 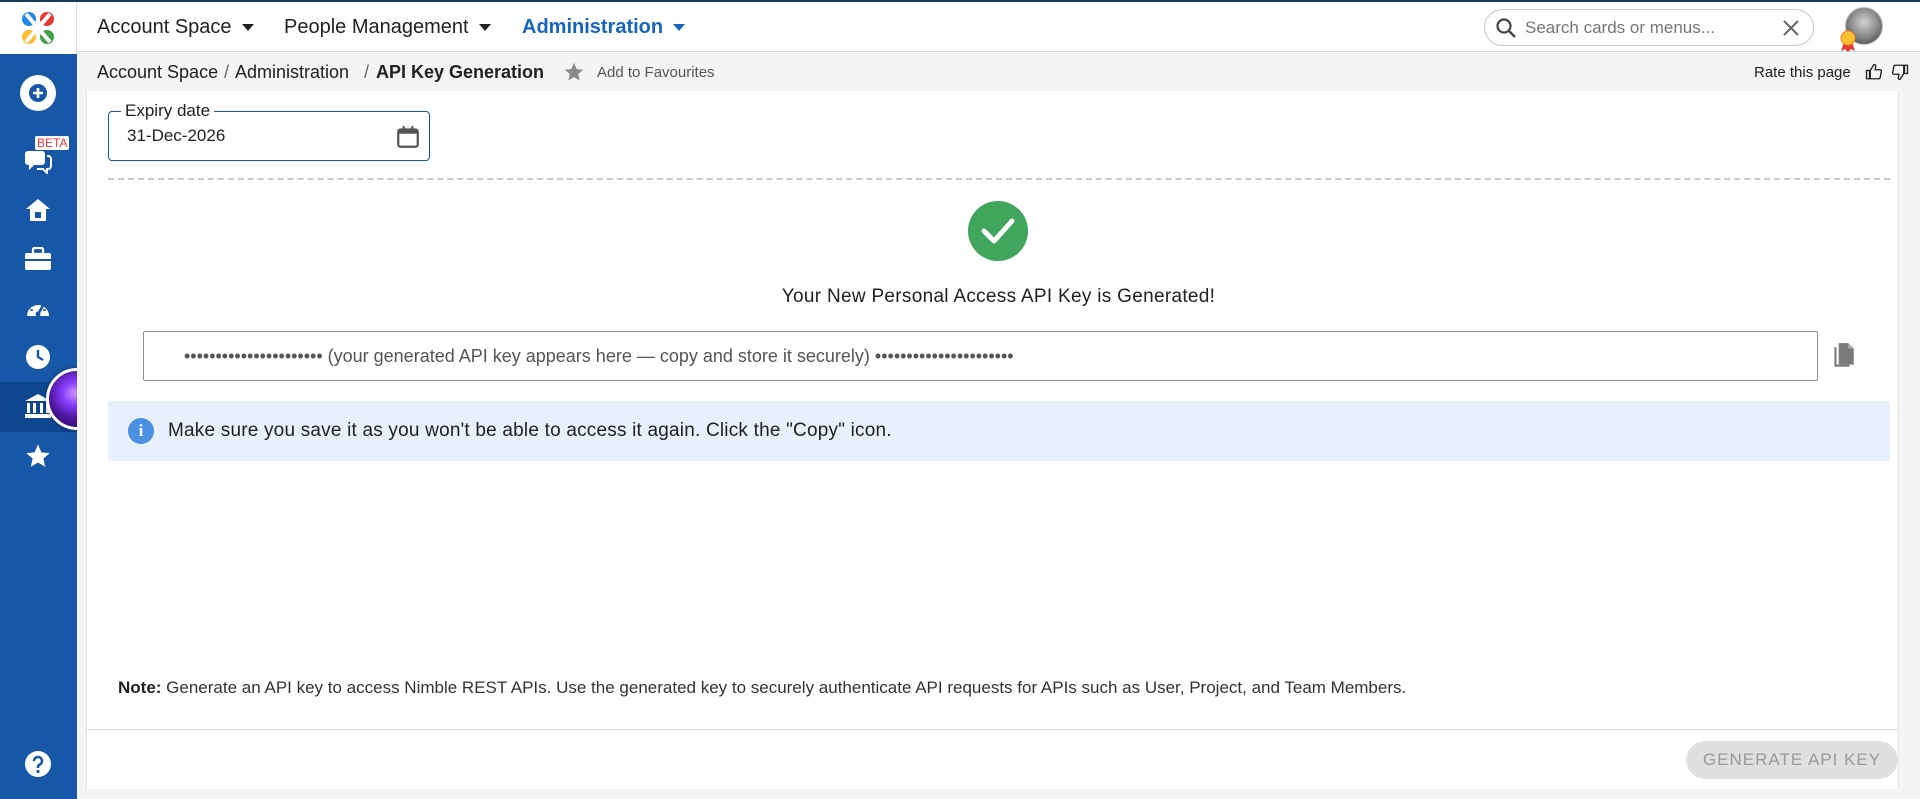 I want to click on clock-icon, so click(x=38, y=357).